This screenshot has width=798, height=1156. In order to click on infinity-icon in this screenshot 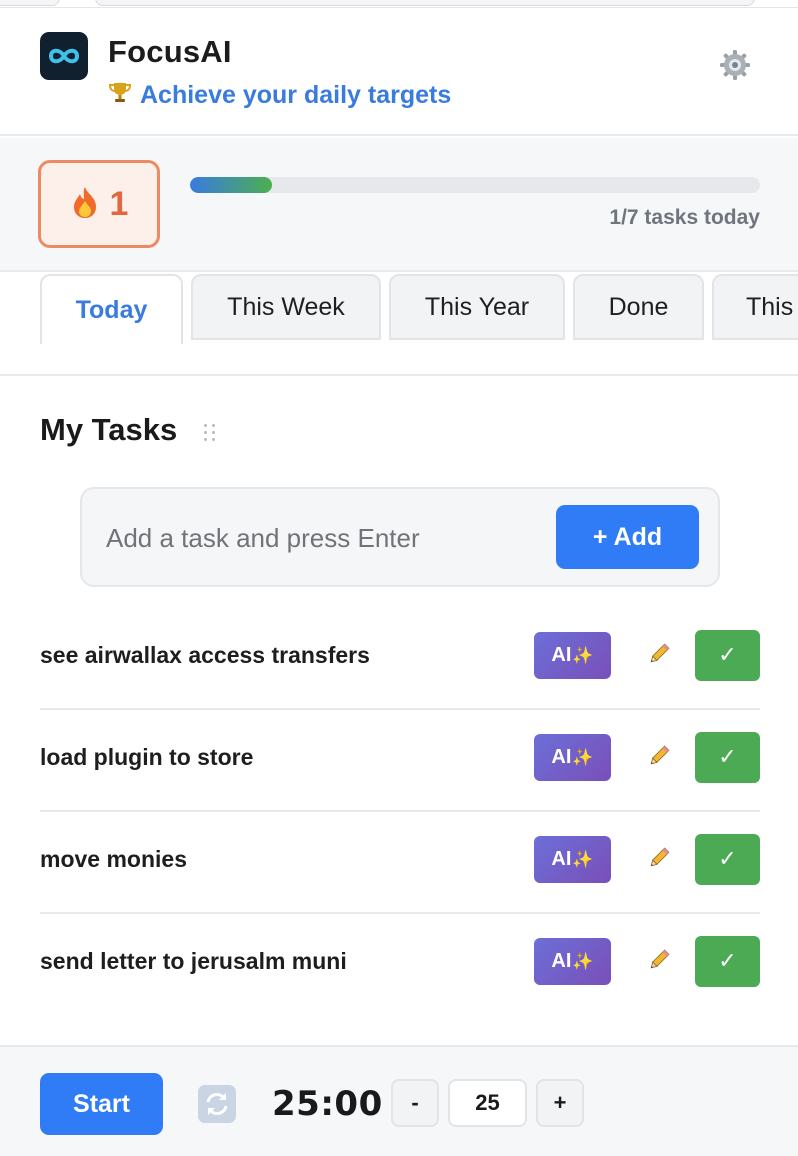, I will do `click(64, 56)`.